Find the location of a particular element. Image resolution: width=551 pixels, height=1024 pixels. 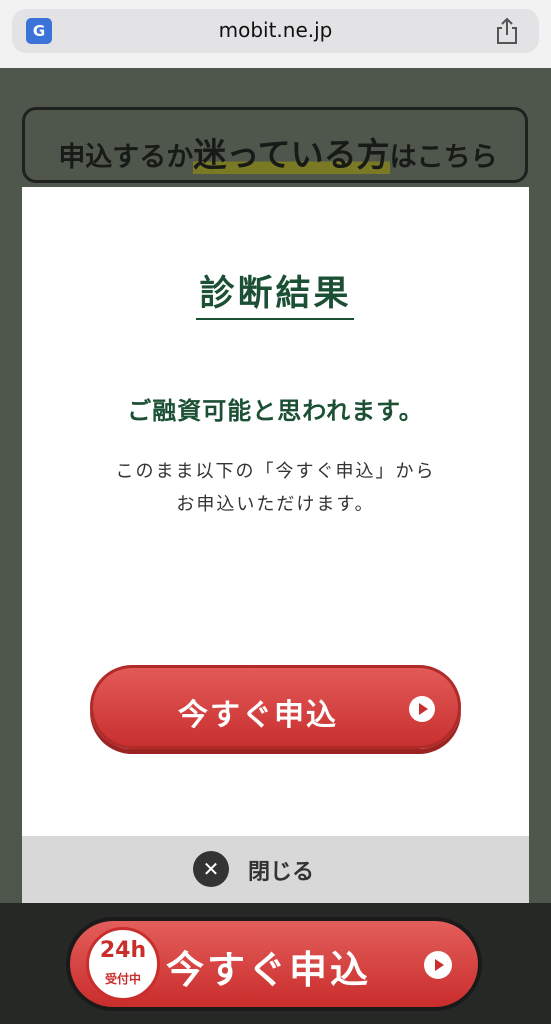

description-line-2: お申込いただけます。 is located at coordinates (275, 504).